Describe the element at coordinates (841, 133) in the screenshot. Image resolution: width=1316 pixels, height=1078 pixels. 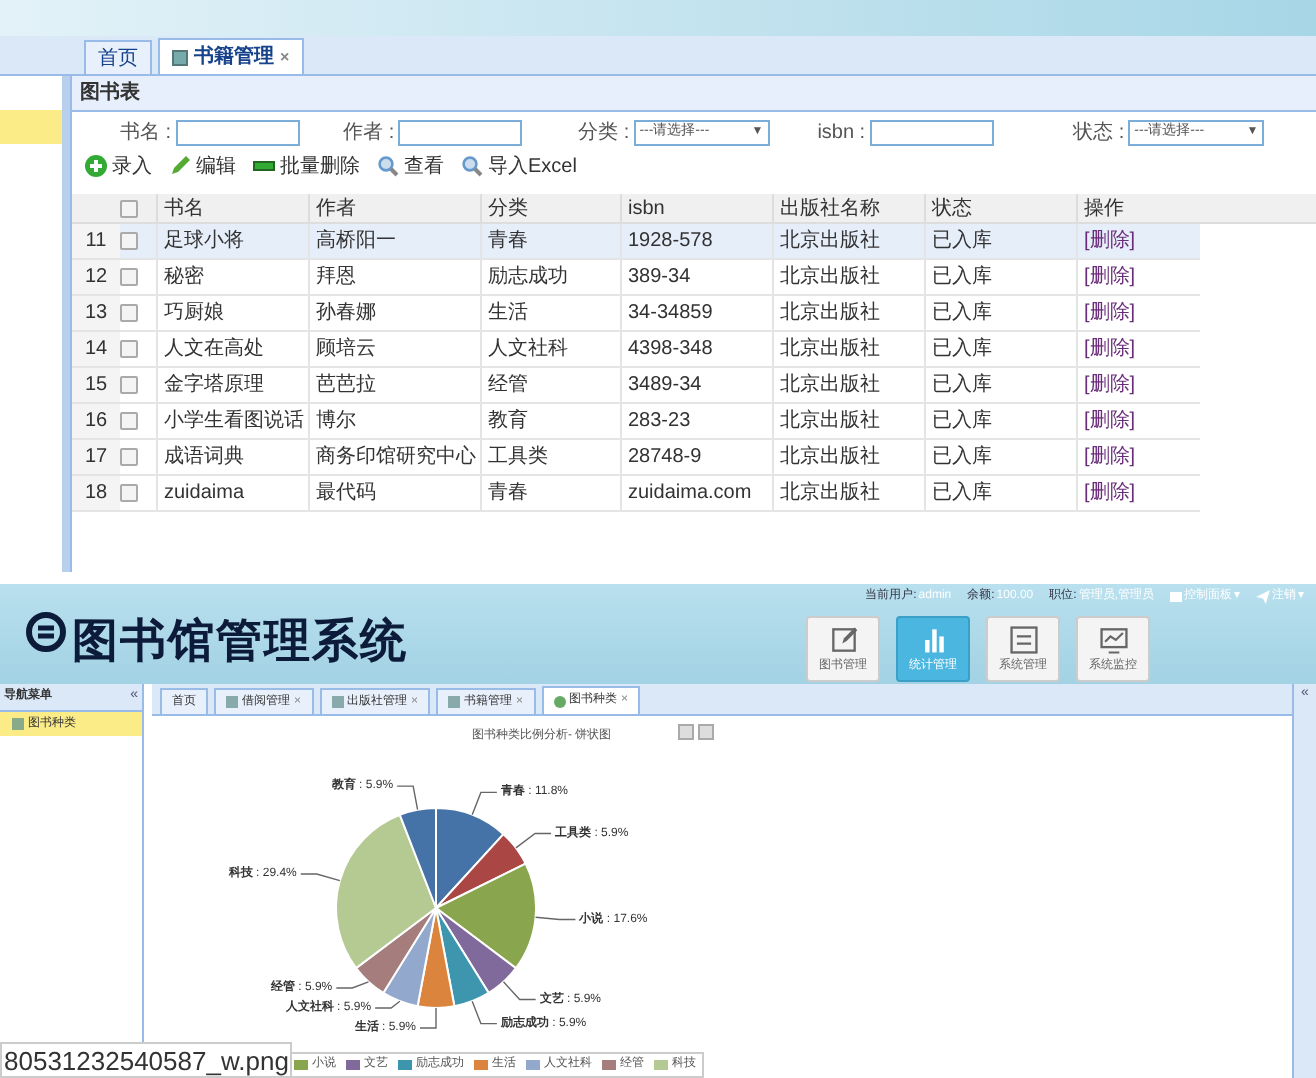
I see `field-label: isbn :` at that location.